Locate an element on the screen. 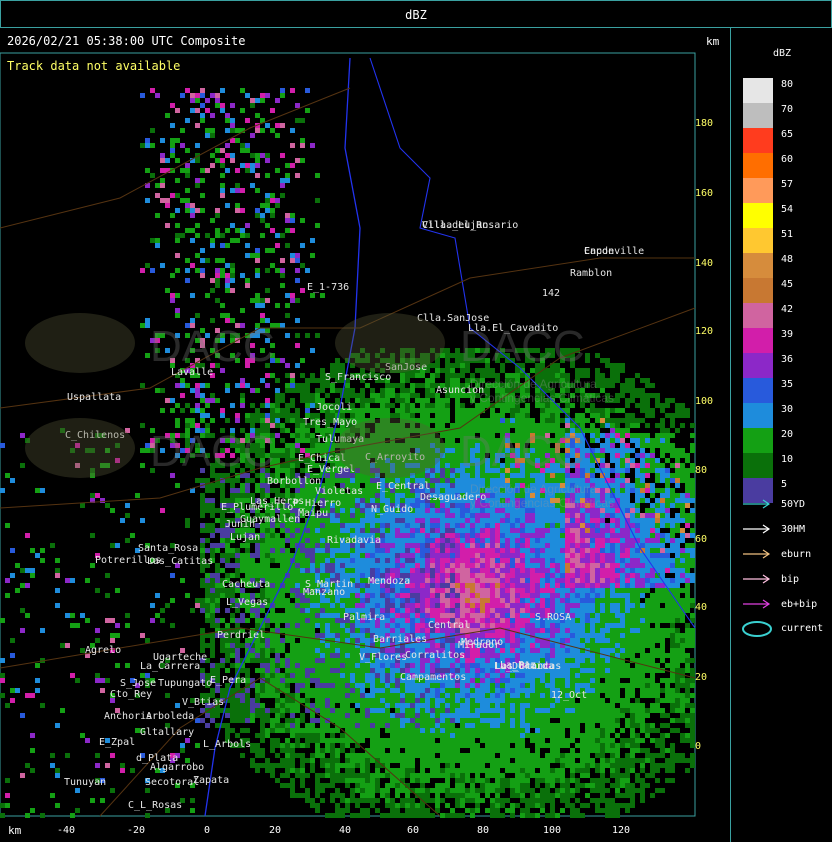 The height and width of the screenshot is (842, 832). place-label: Barriales is located at coordinates (400, 639).